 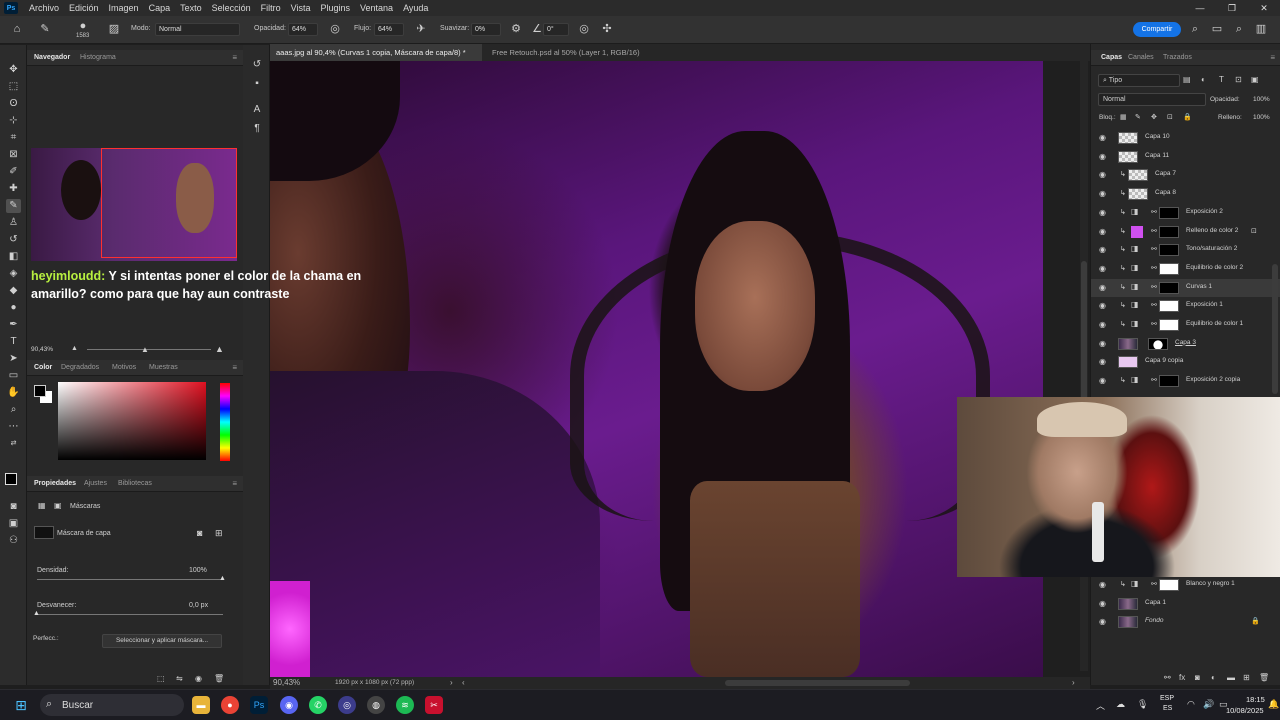 What do you see at coordinates (1214, 267) in the screenshot?
I see `layer-name: Equilibrio de color 2` at bounding box center [1214, 267].